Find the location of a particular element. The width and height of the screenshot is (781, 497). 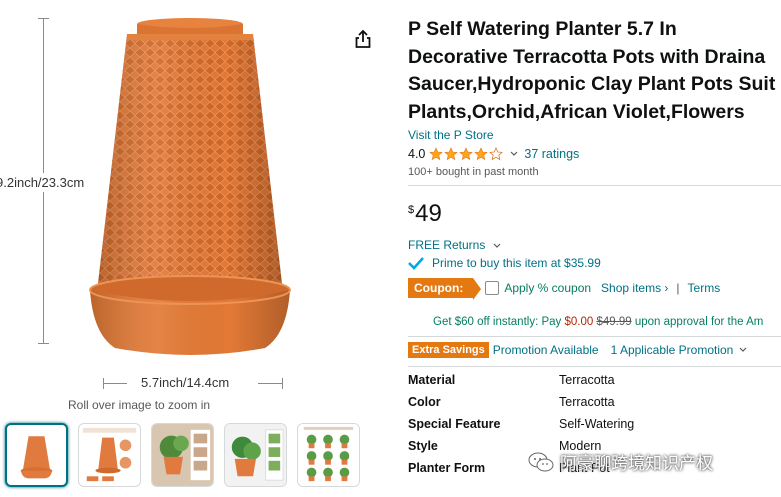

spec-label: Style is located at coordinates (423, 446).